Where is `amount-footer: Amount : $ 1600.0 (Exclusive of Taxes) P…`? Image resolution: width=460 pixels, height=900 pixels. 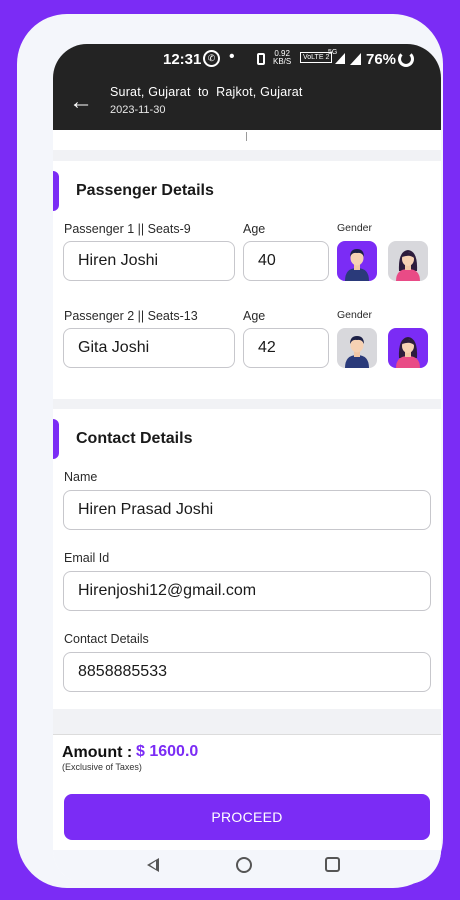 amount-footer: Amount : $ 1600.0 (Exclusive of Taxes) P… is located at coordinates (247, 792).